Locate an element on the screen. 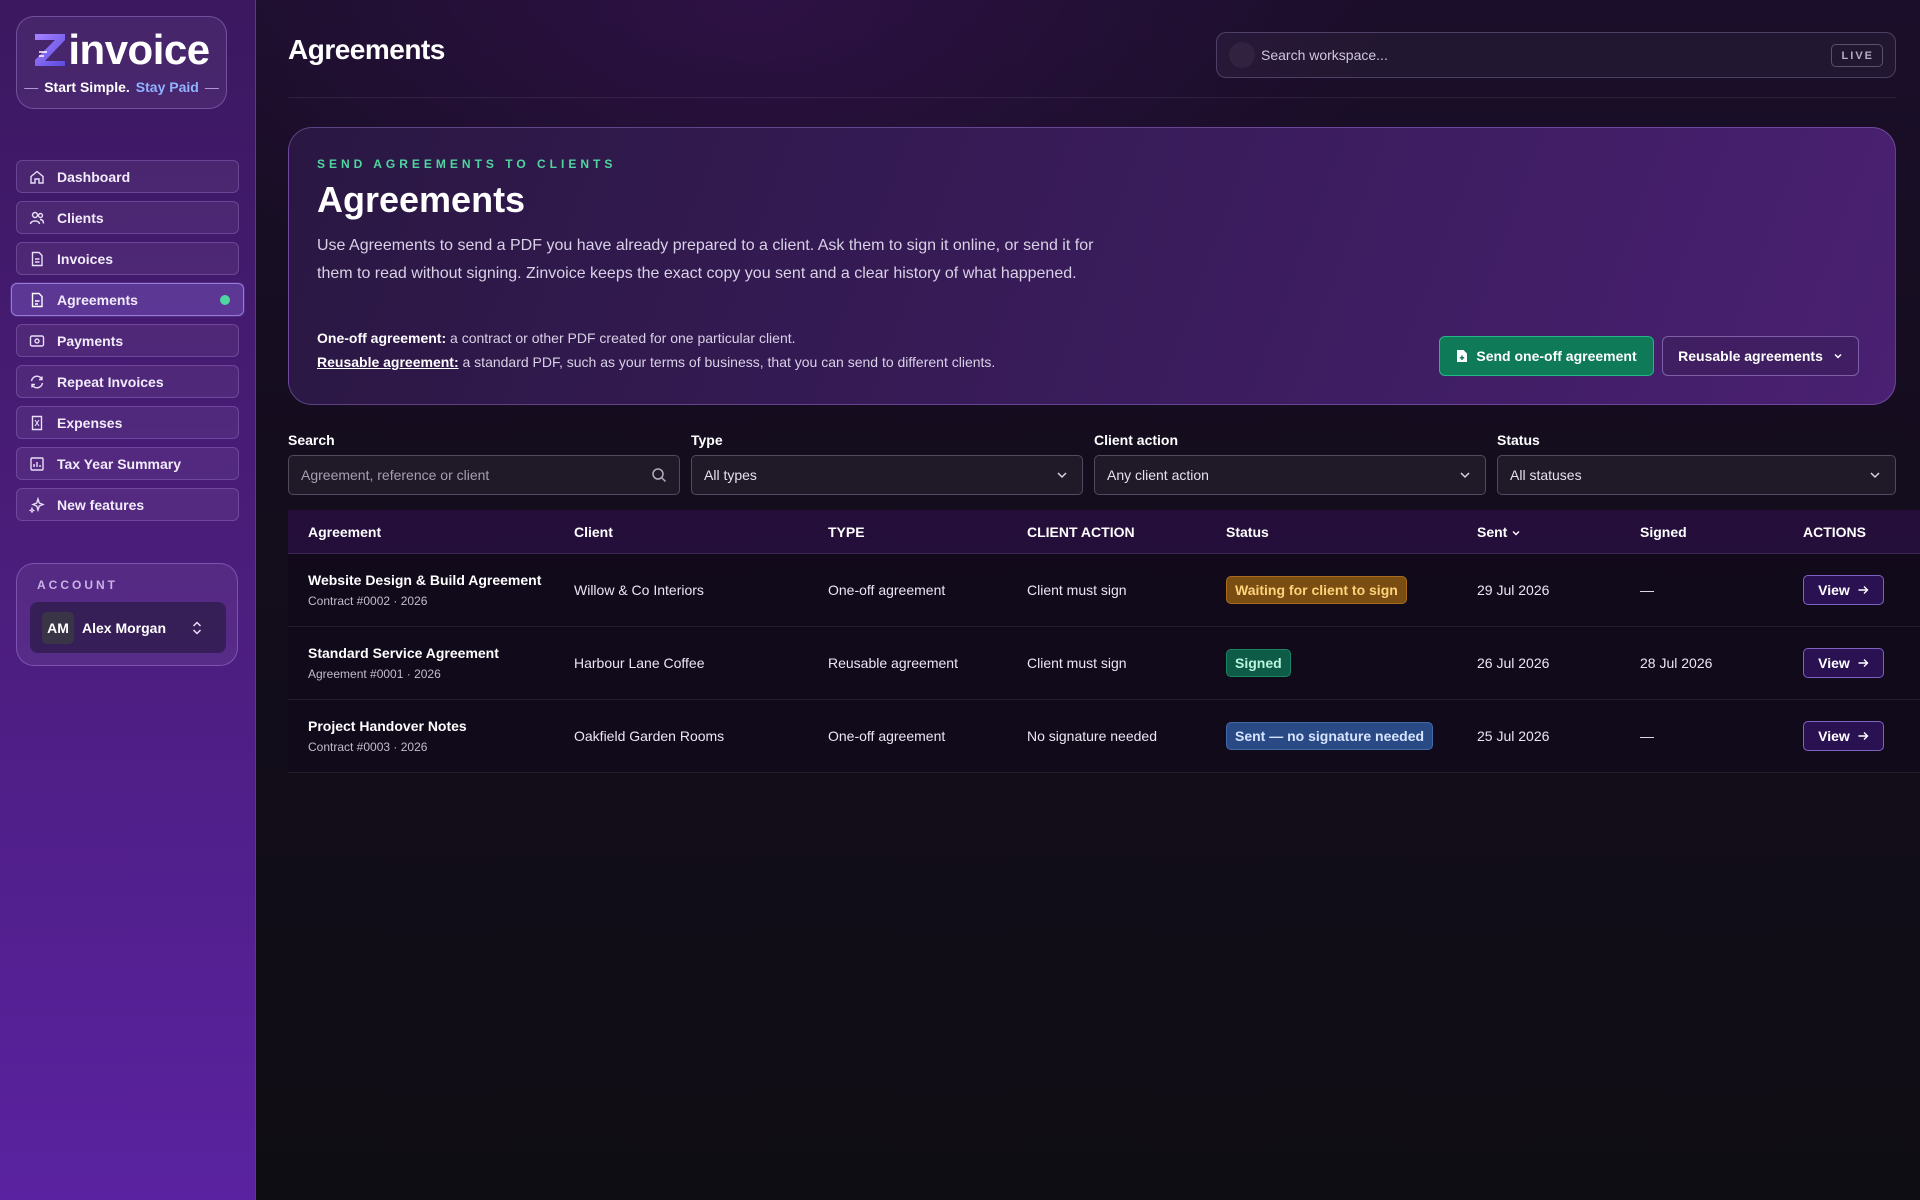 This screenshot has width=1920, height=1200. status-cell: Signed is located at coordinates (1351, 663).